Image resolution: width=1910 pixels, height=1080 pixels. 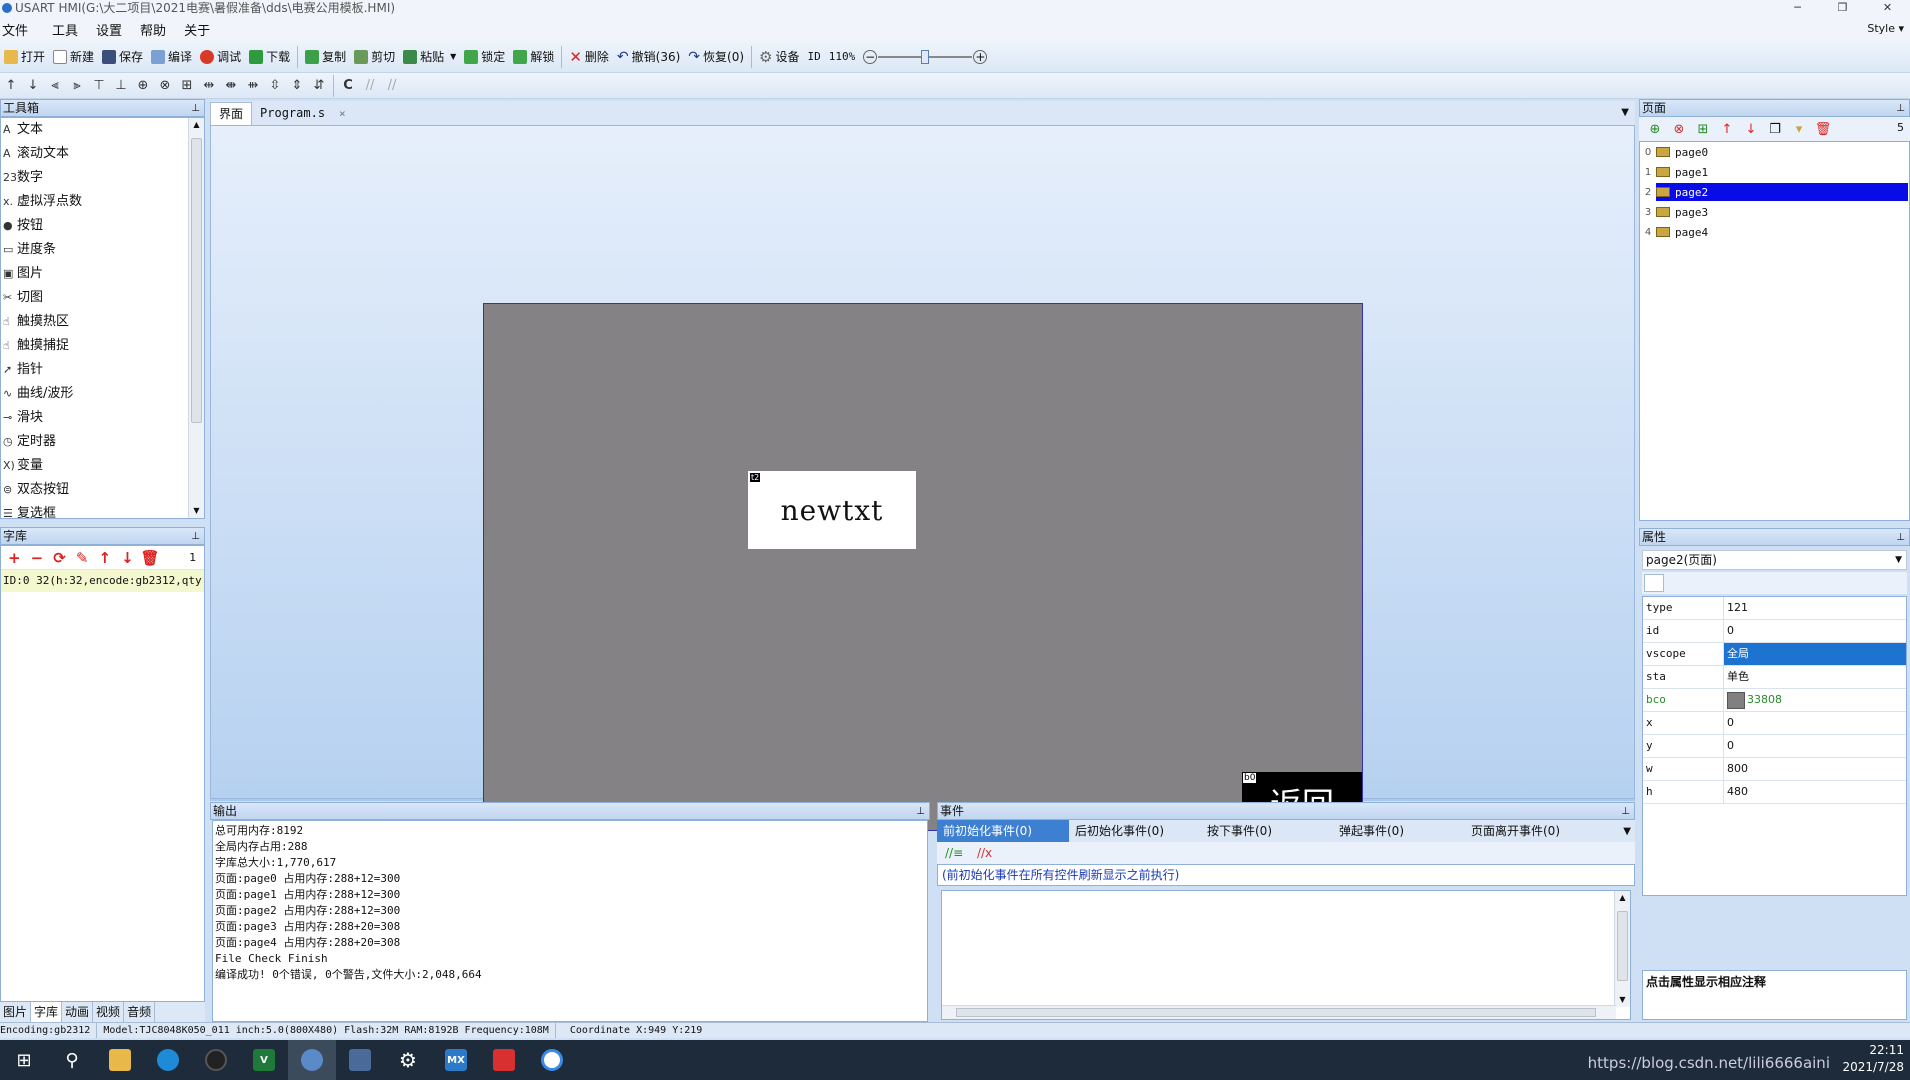 I want to click on page-row: 2 page2, so click(x=1774, y=192).